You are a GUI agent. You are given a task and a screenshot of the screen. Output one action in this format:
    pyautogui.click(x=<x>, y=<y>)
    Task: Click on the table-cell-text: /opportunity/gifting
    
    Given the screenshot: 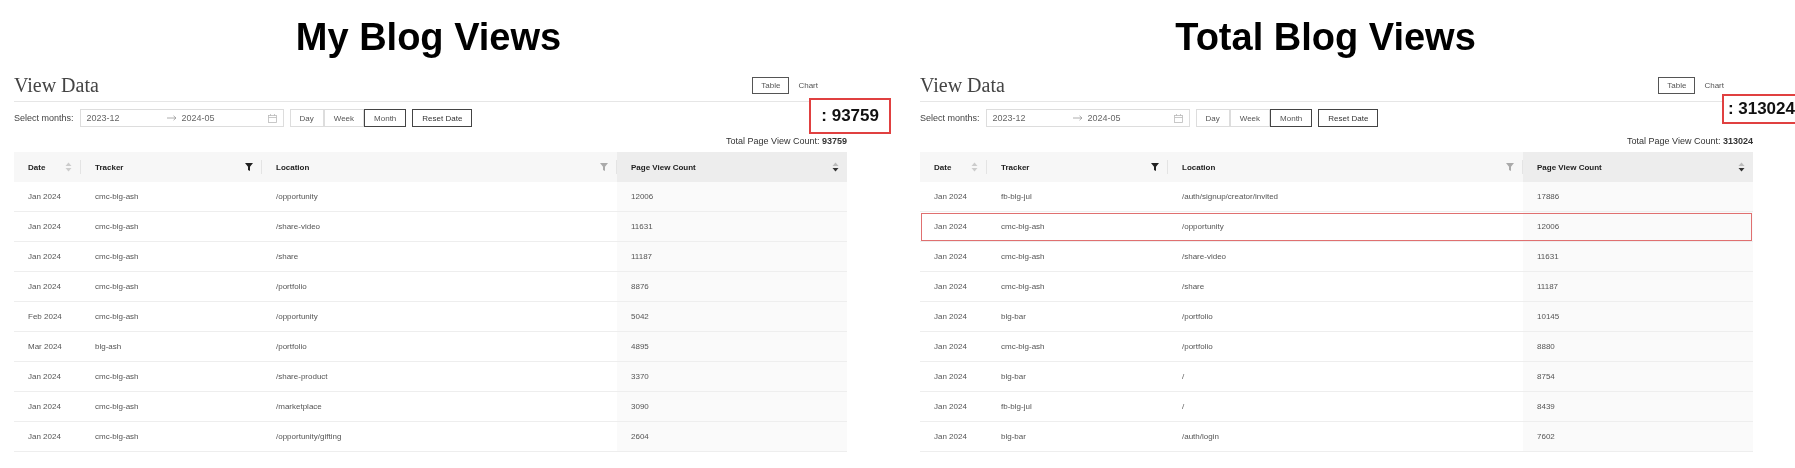 What is the action you would take?
    pyautogui.click(x=309, y=437)
    